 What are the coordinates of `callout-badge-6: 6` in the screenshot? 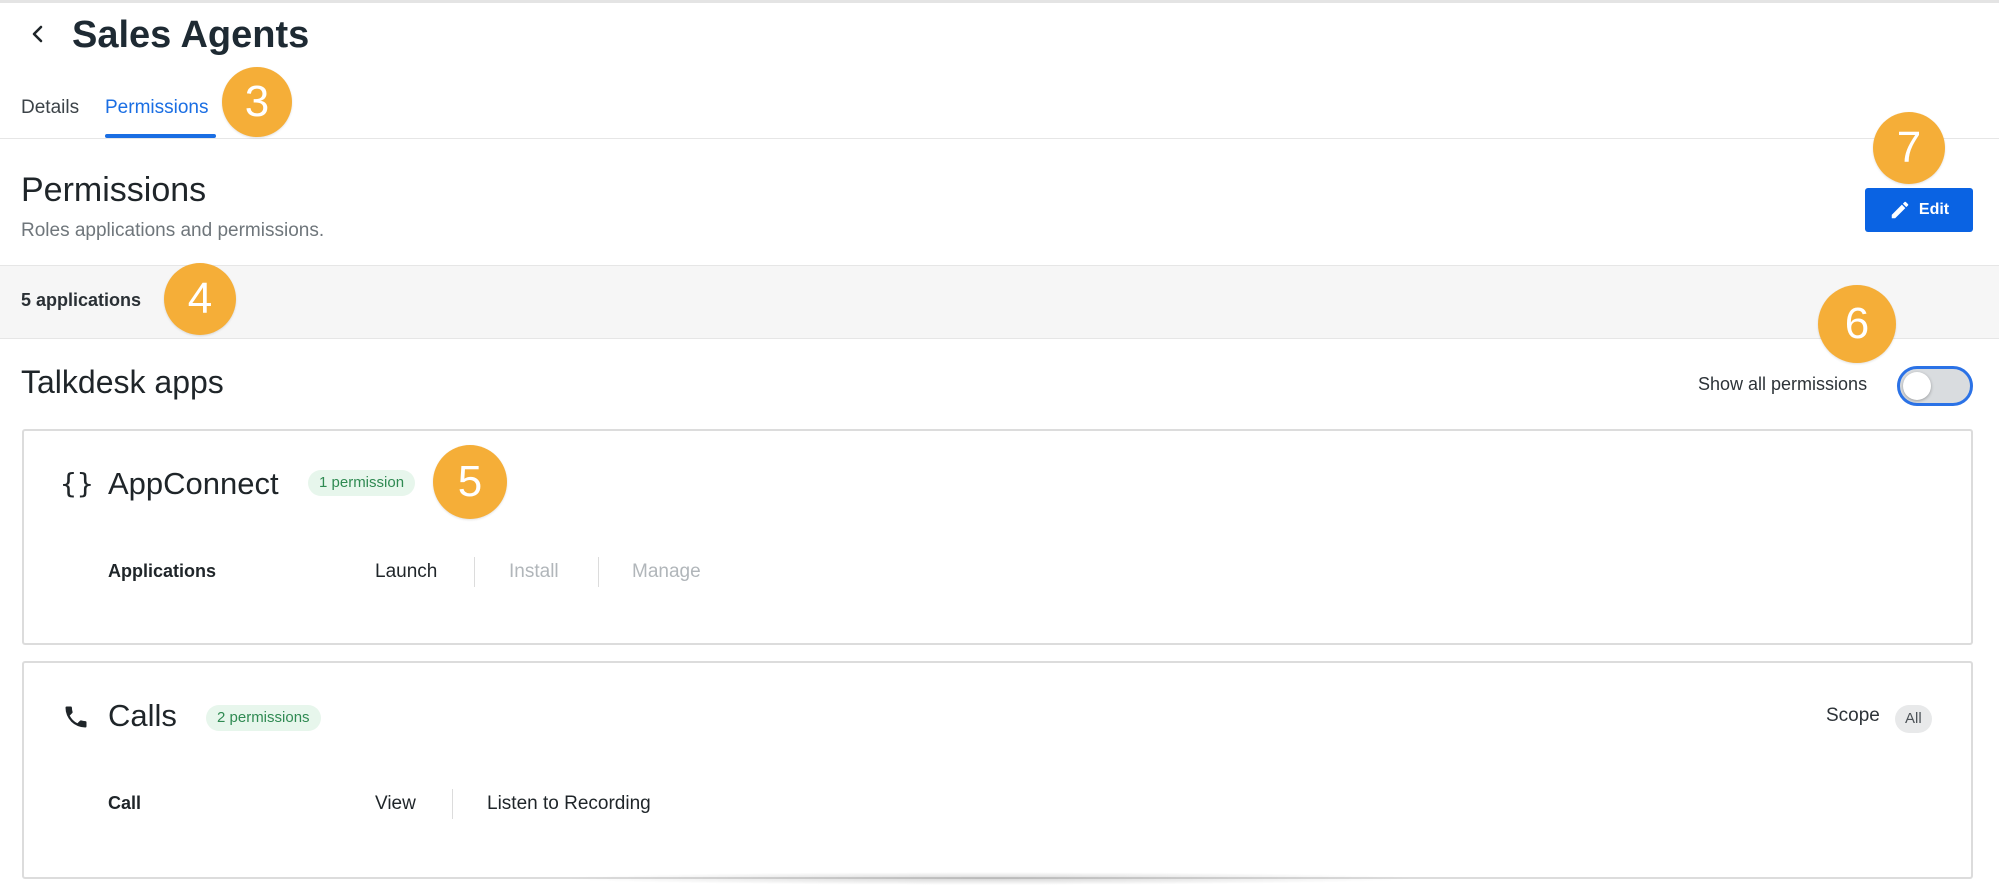 It's located at (1857, 324).